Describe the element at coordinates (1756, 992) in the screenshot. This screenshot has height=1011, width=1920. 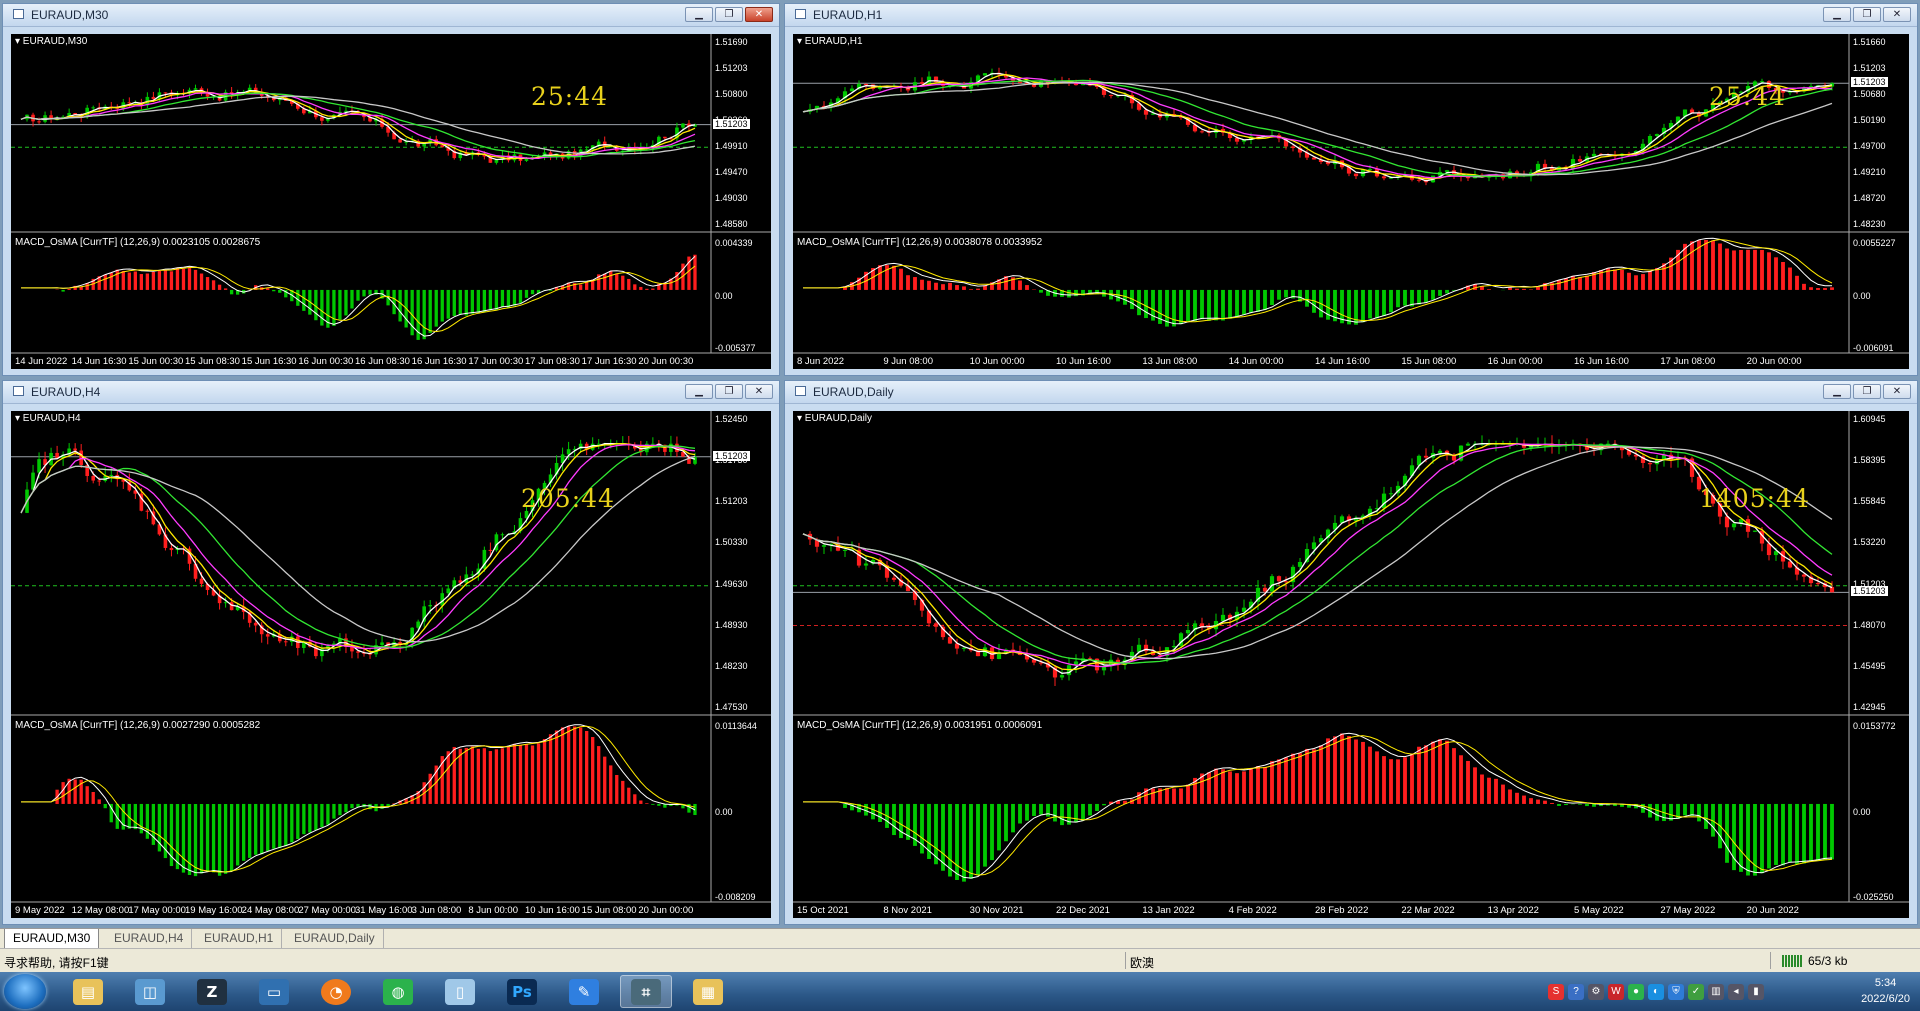
I see `battery-icon: ▮` at that location.